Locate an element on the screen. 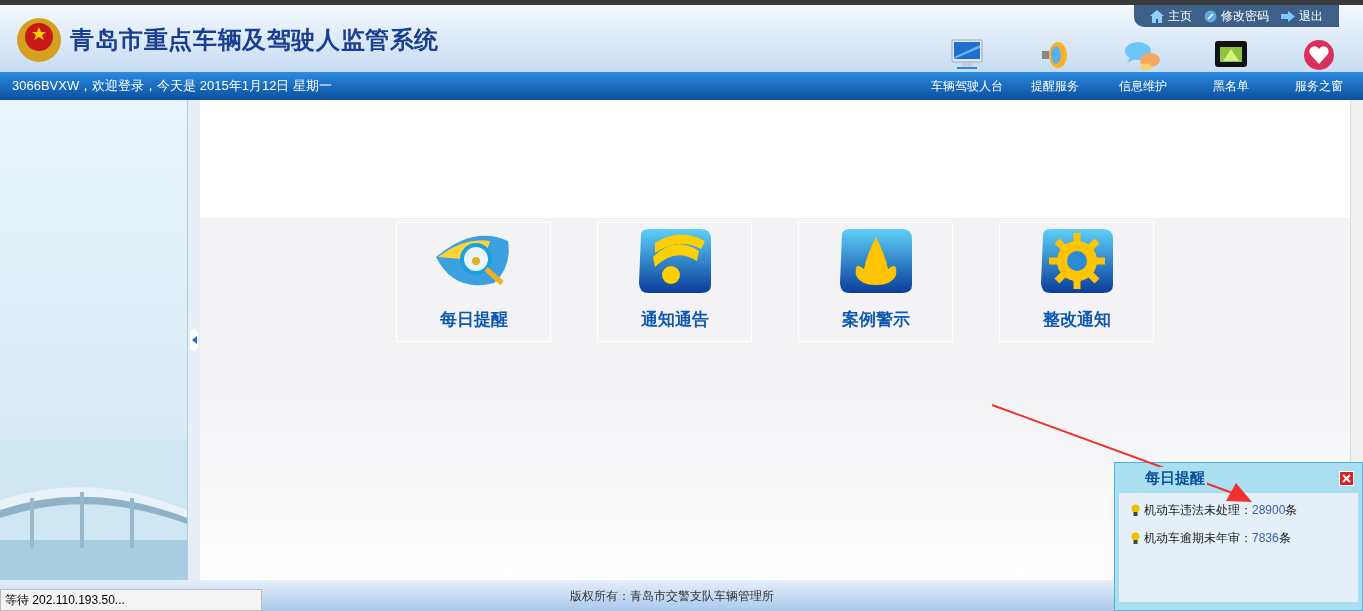 The height and width of the screenshot is (611, 1363). arrow-icon is located at coordinates (1288, 16).